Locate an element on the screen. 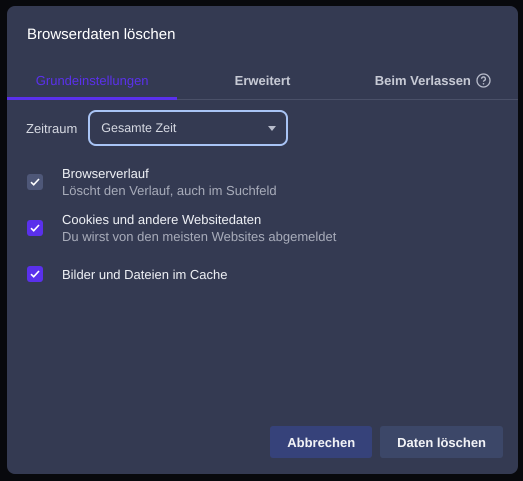  delete-button: Daten löschen is located at coordinates (441, 442).